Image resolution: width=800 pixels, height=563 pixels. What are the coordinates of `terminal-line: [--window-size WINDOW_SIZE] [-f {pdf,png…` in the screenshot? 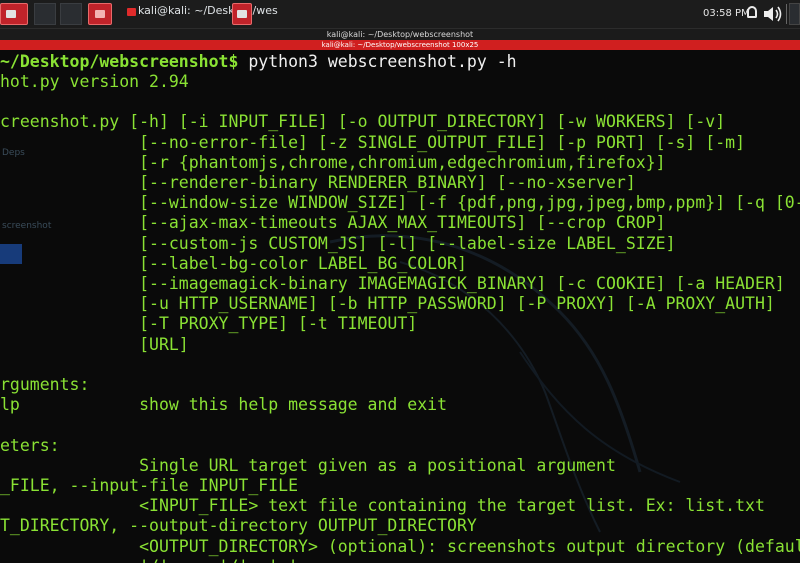 It's located at (400, 203).